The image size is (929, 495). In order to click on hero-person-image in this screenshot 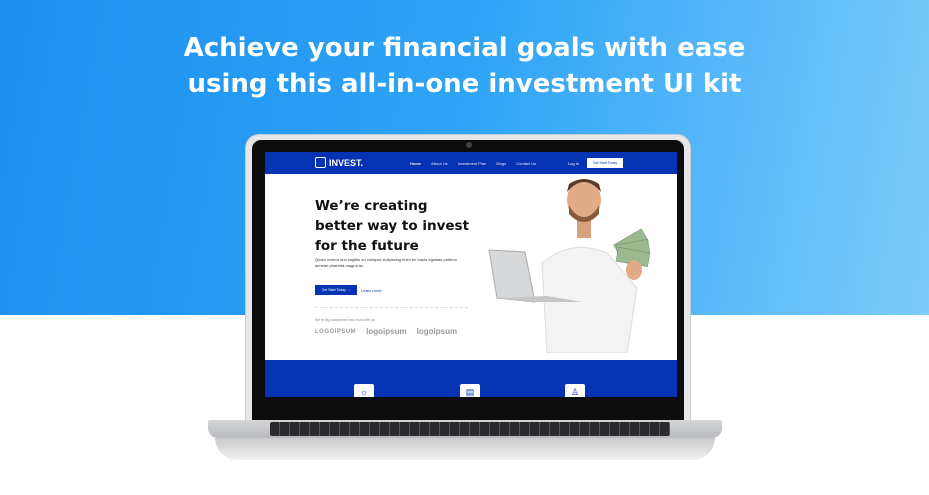, I will do `click(569, 266)`.